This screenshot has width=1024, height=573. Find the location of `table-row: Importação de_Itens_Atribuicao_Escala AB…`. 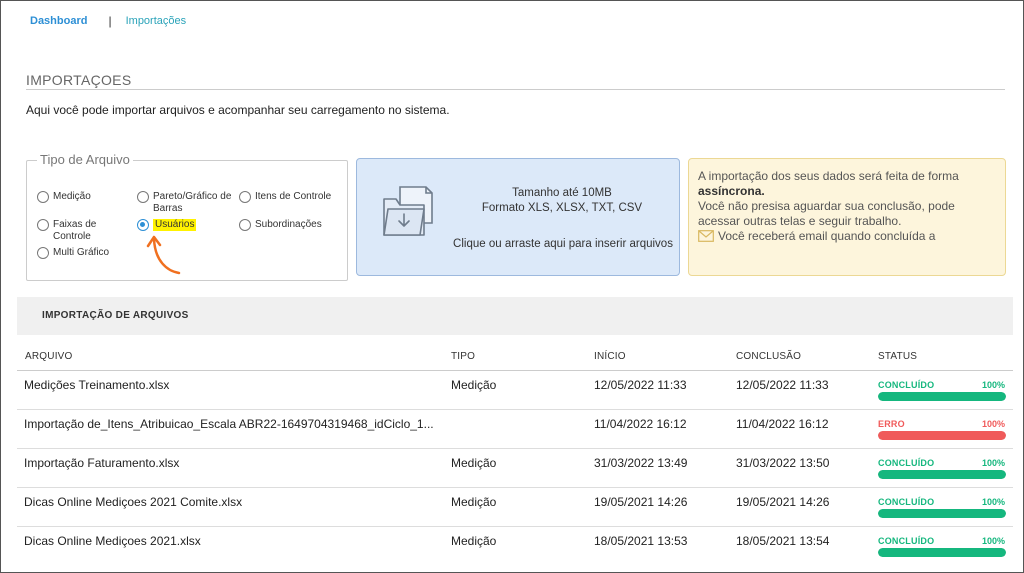

table-row: Importação de_Itens_Atribuicao_Escala AB… is located at coordinates (515, 429).